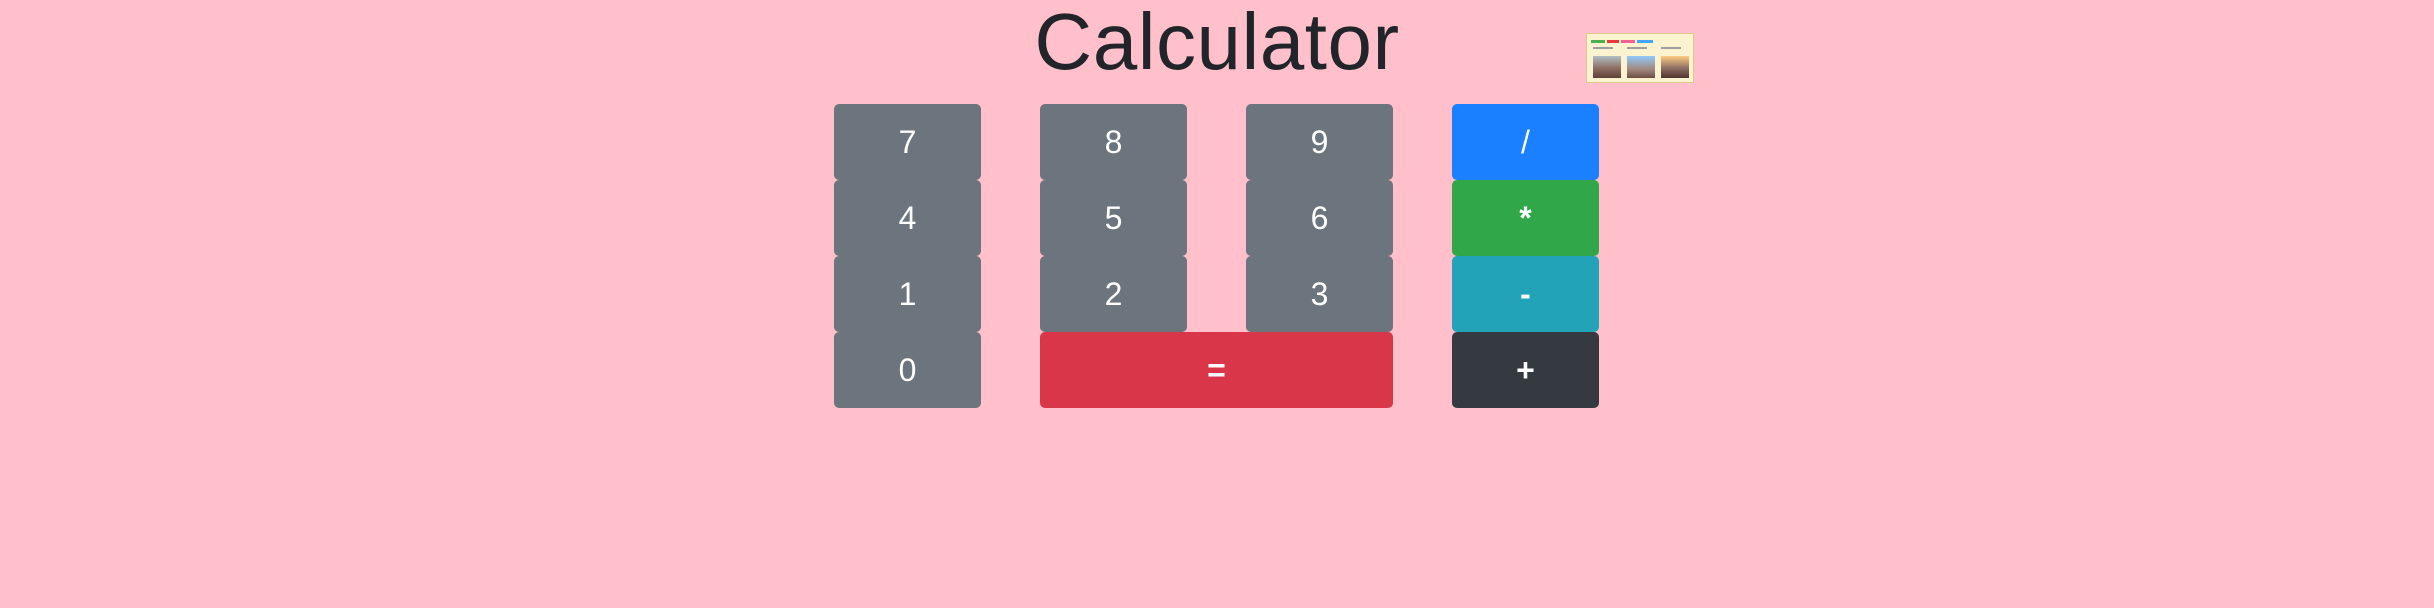  What do you see at coordinates (1640, 58) in the screenshot?
I see `thumbnail-image` at bounding box center [1640, 58].